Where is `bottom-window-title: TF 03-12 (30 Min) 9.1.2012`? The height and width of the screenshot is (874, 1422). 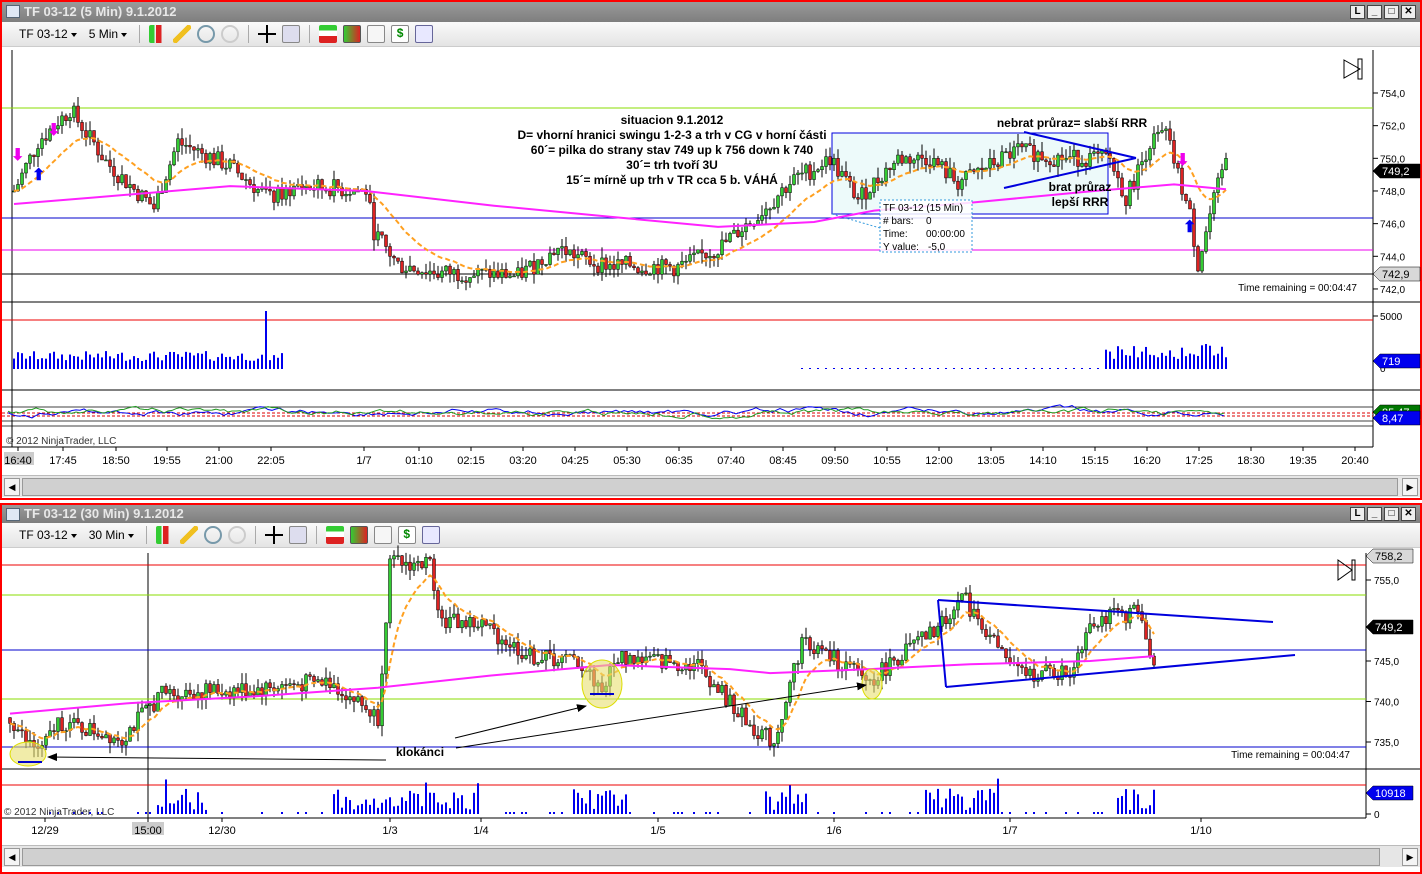
bottom-window-title: TF 03-12 (30 Min) 9.1.2012 is located at coordinates (104, 513).